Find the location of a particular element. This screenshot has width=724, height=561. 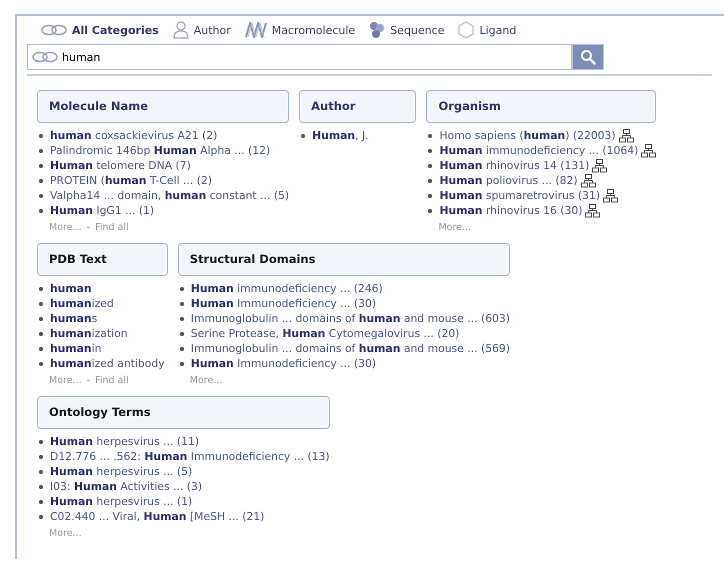

result-link: C02.440 ... Viral, Human [MeSH ... (21) is located at coordinates (157, 516).